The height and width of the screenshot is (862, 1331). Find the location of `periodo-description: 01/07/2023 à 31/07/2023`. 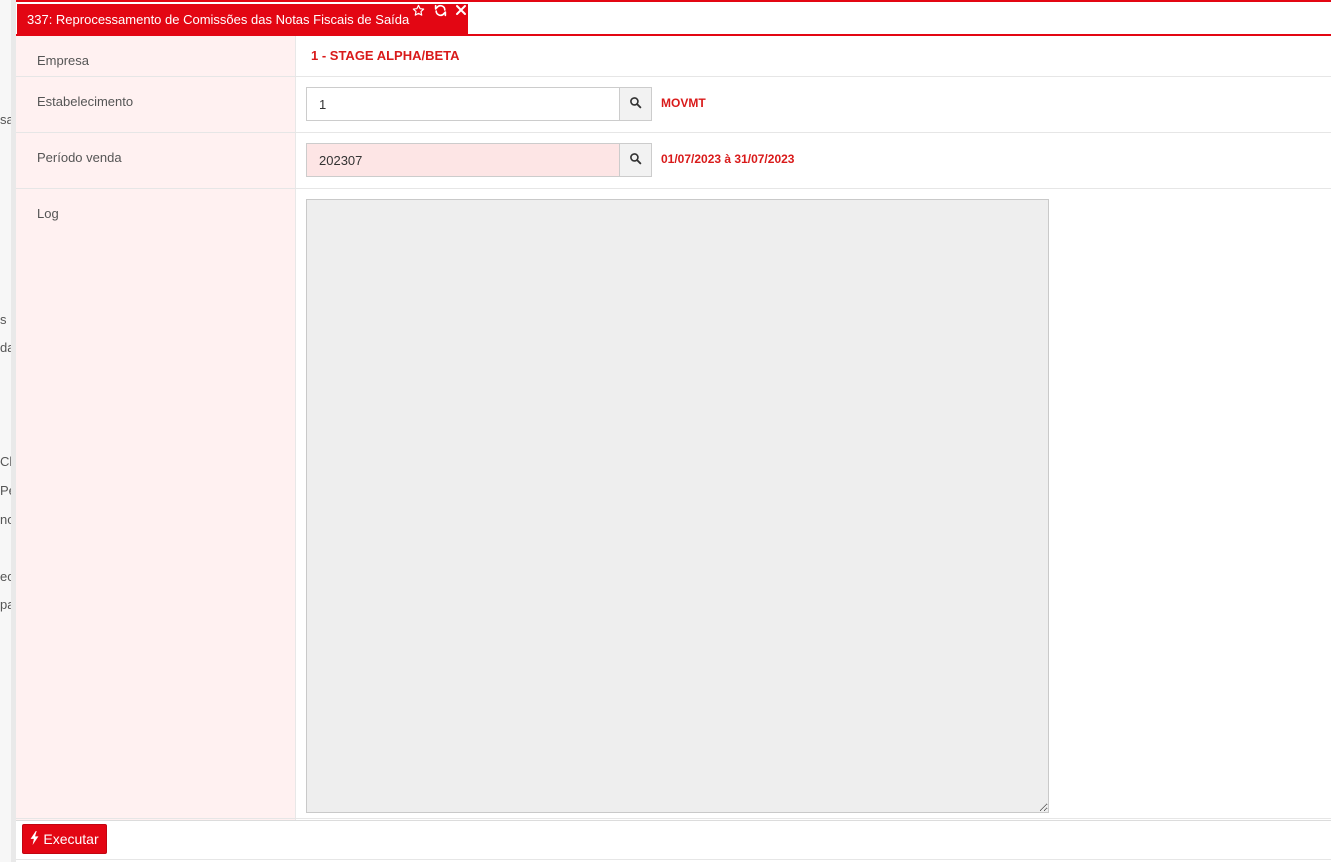

periodo-description: 01/07/2023 à 31/07/2023 is located at coordinates (728, 159).